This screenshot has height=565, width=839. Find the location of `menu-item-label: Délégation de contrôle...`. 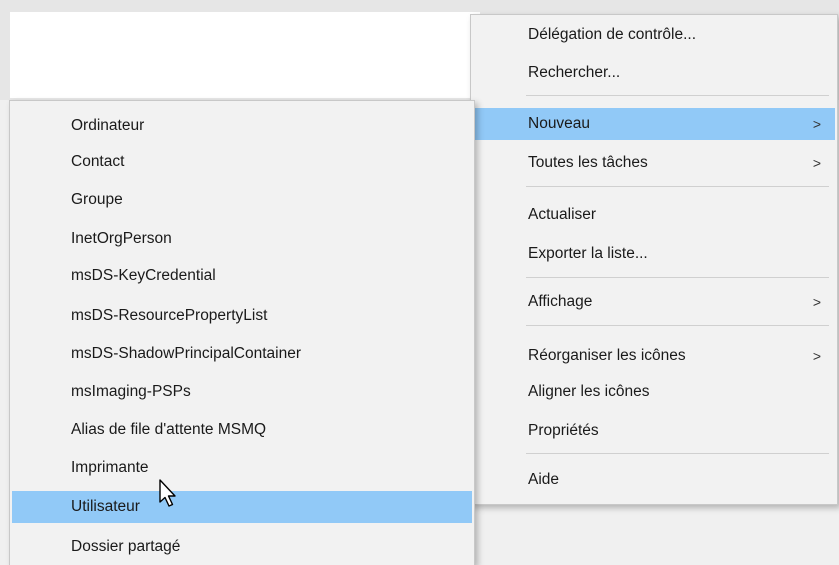

menu-item-label: Délégation de contrôle... is located at coordinates (612, 34).